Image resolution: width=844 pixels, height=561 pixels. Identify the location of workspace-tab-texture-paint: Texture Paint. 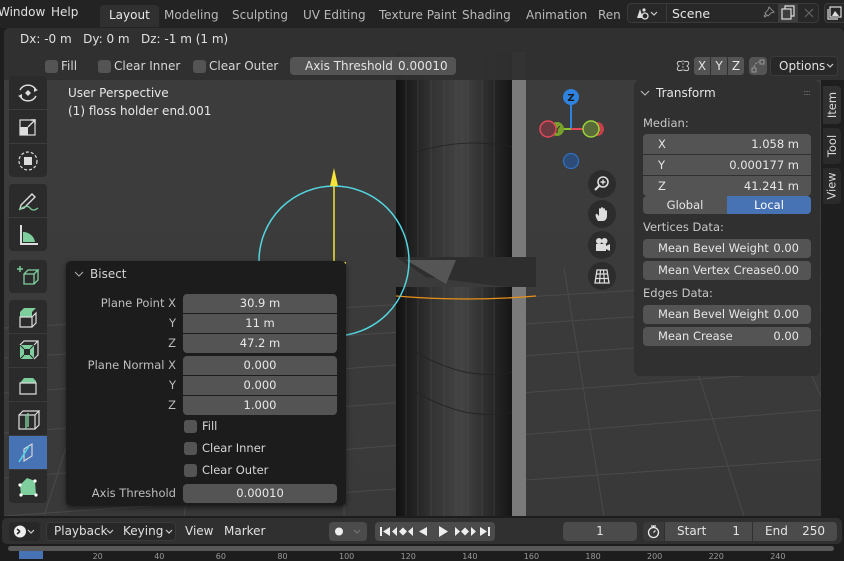
(417, 16).